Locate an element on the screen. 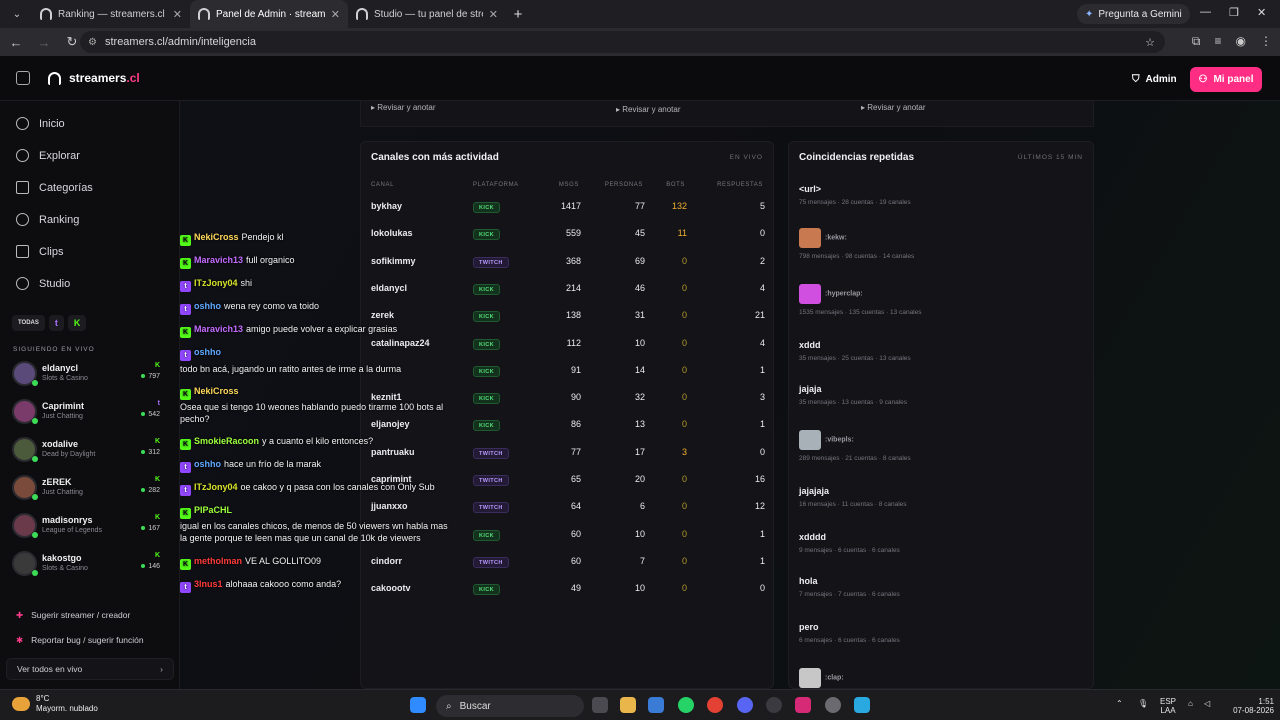  discord-icon is located at coordinates (745, 705).